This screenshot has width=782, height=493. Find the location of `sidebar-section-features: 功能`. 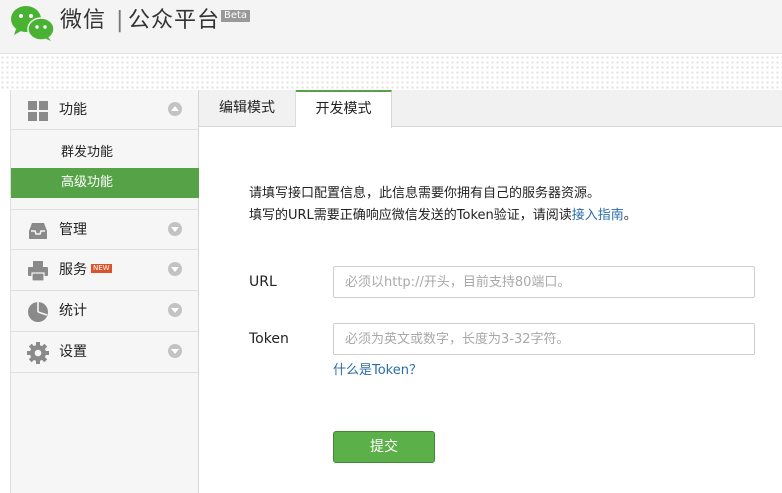

sidebar-section-features: 功能 is located at coordinates (105, 110).